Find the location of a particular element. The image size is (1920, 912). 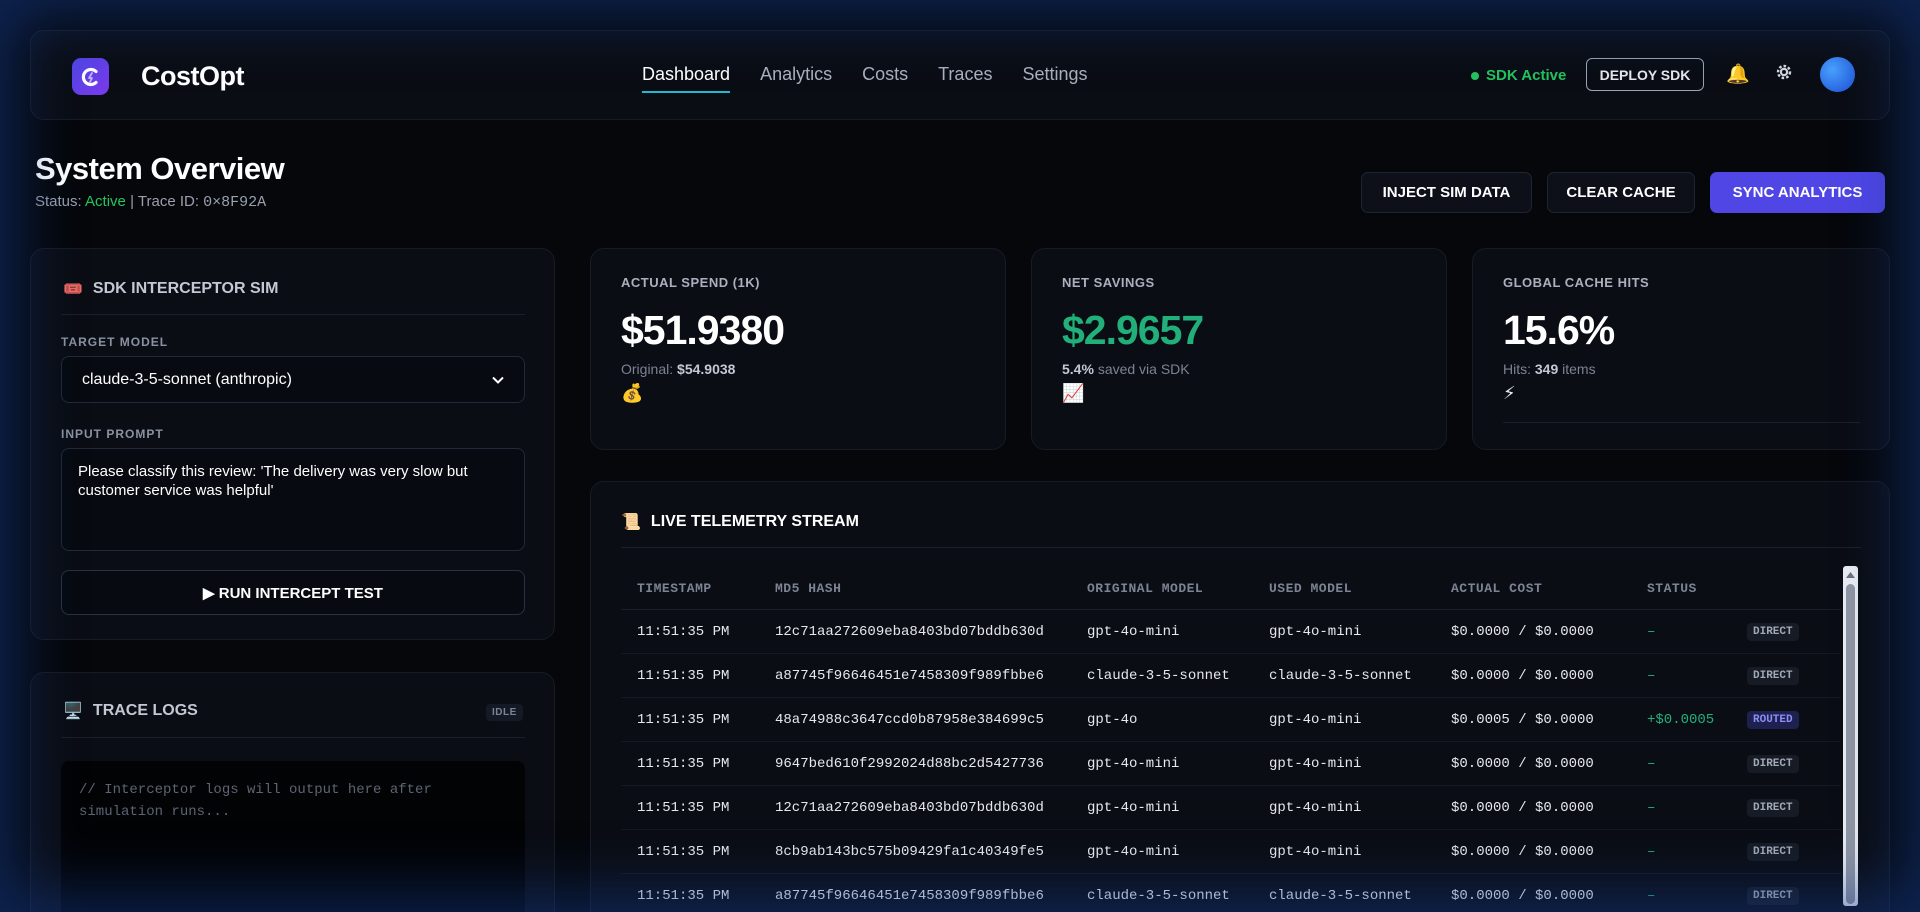

lightning-icon: ⚡ is located at coordinates (1509, 393).